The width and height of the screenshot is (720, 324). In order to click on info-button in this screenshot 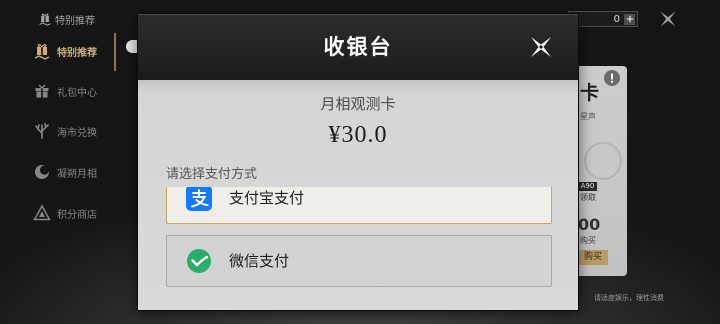, I will do `click(612, 78)`.